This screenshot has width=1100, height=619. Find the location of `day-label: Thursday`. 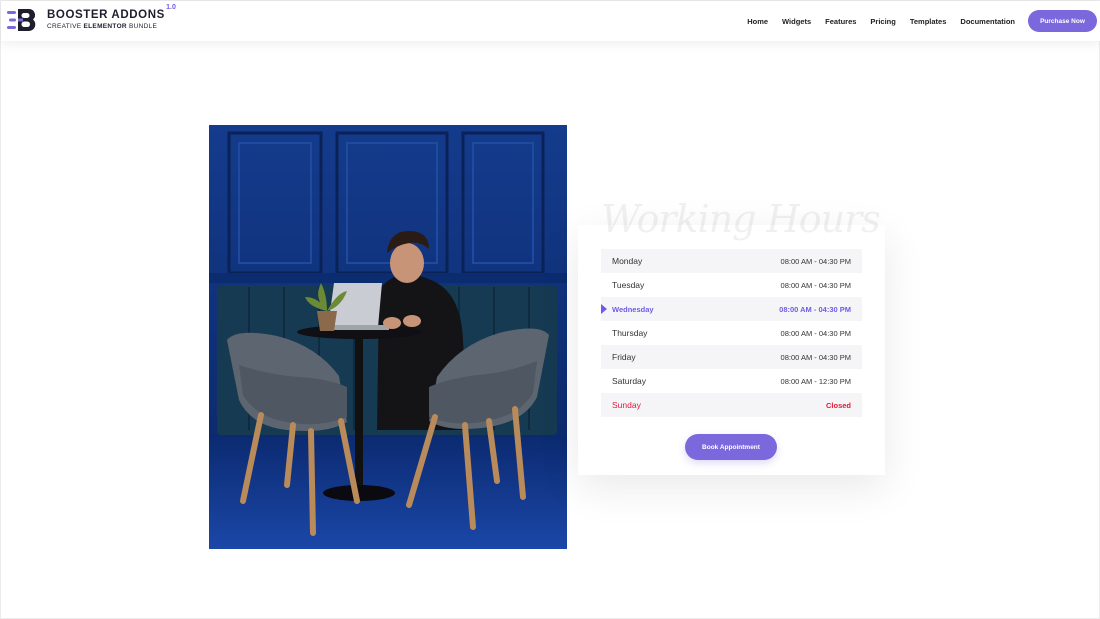

day-label: Thursday is located at coordinates (630, 333).